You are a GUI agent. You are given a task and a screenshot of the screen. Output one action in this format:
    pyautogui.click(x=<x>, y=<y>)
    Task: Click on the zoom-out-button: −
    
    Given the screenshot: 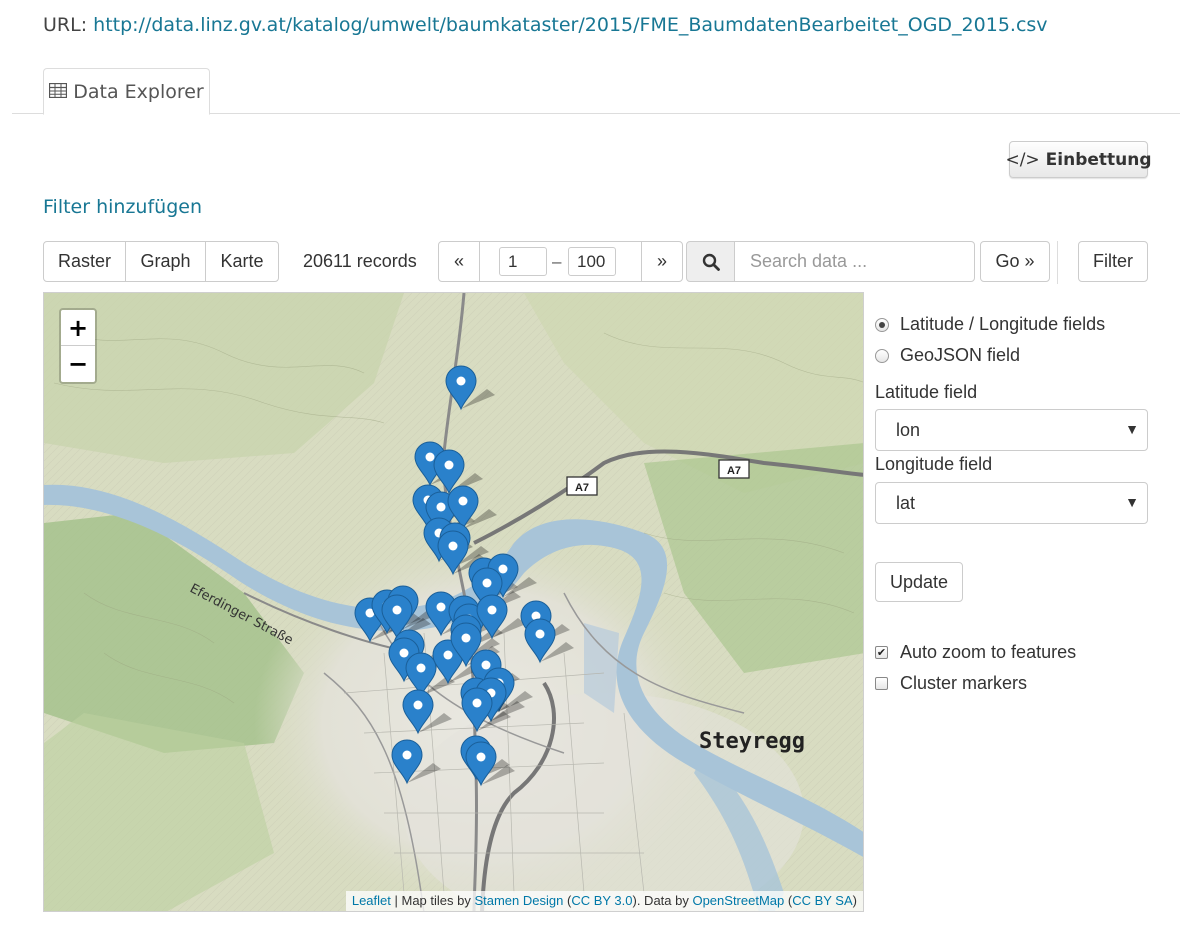 What is the action you would take?
    pyautogui.click(x=78, y=364)
    